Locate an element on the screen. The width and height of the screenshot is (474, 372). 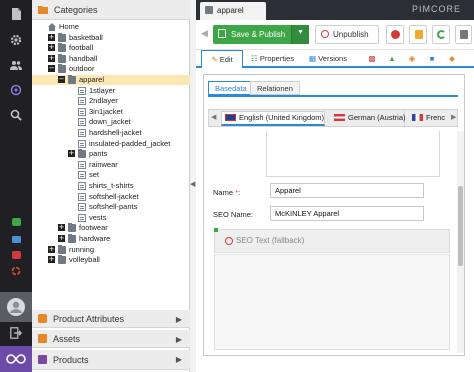
search-icon is located at coordinates (16, 115).